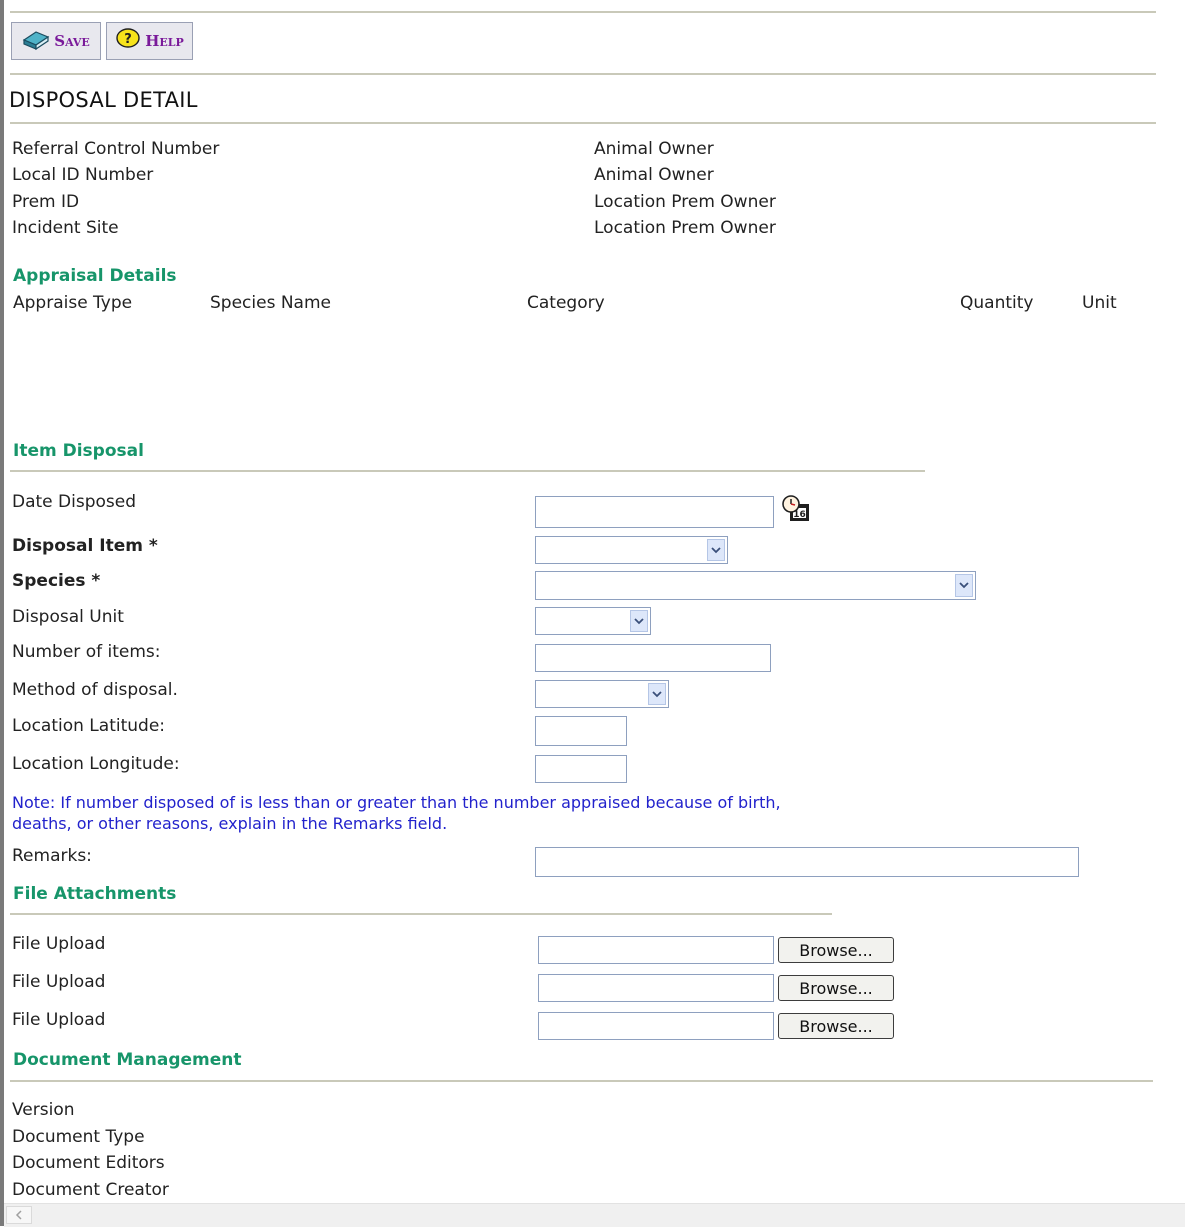 This screenshot has height=1227, width=1185. Describe the element at coordinates (68, 617) in the screenshot. I see `disposal-unit-label: Disposal Unit` at that location.